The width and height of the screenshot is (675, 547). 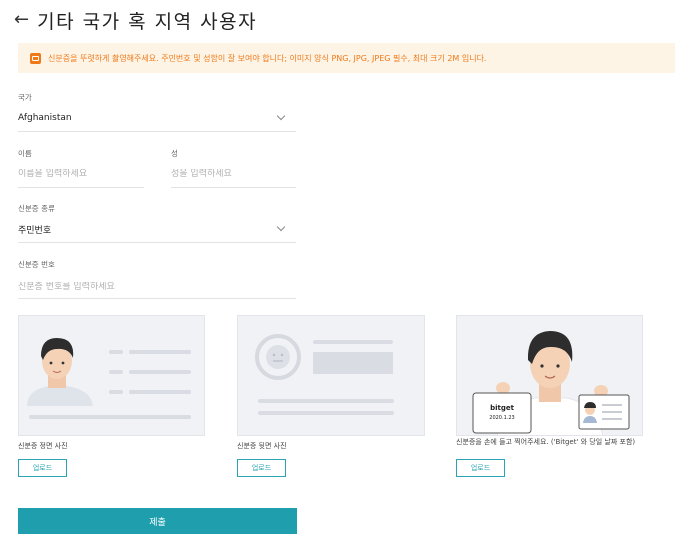 I want to click on page-header: ← 기타 국가 혹 지역 사용자, so click(x=136, y=20).